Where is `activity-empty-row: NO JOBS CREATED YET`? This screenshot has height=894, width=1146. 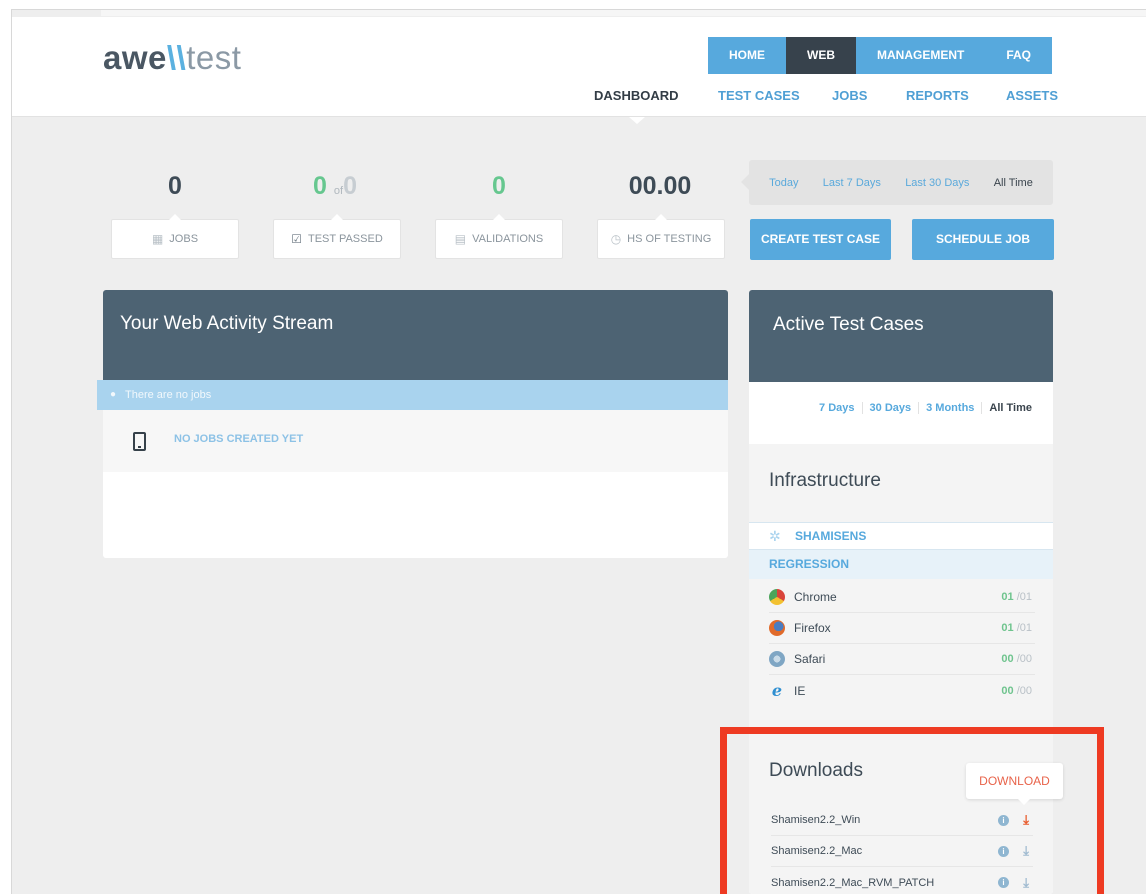
activity-empty-row: NO JOBS CREATED YET is located at coordinates (415, 441).